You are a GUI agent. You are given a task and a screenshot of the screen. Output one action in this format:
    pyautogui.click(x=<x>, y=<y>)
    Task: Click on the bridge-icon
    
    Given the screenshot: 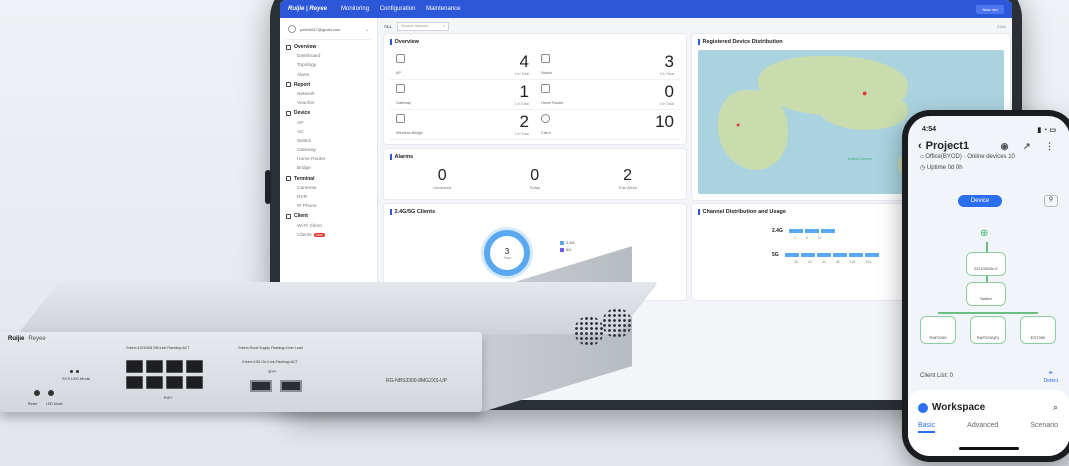 What is the action you would take?
    pyautogui.click(x=400, y=118)
    